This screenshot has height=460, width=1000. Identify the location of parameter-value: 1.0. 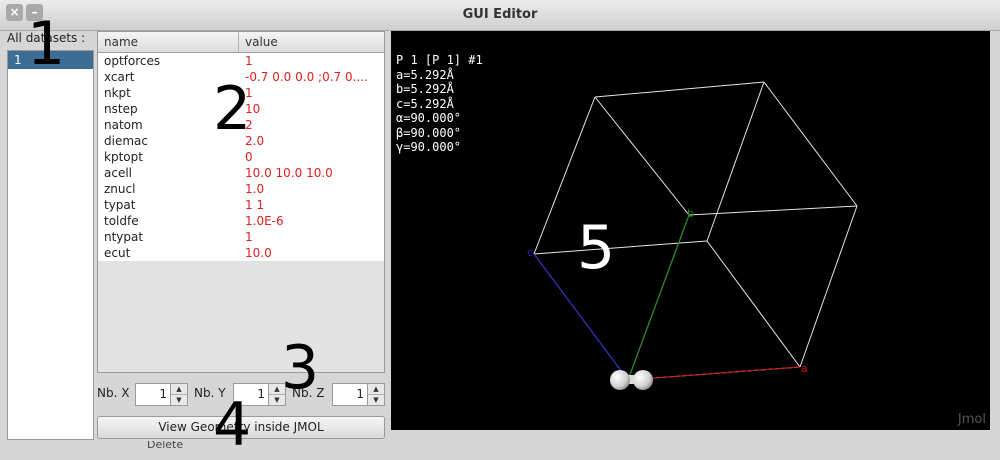
(314, 189).